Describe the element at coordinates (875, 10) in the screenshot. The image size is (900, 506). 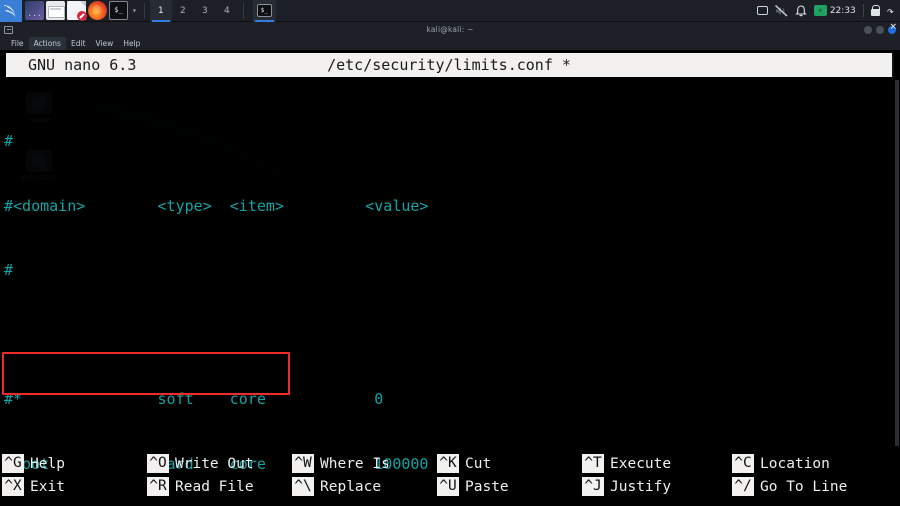
I see `lock-icon` at that location.